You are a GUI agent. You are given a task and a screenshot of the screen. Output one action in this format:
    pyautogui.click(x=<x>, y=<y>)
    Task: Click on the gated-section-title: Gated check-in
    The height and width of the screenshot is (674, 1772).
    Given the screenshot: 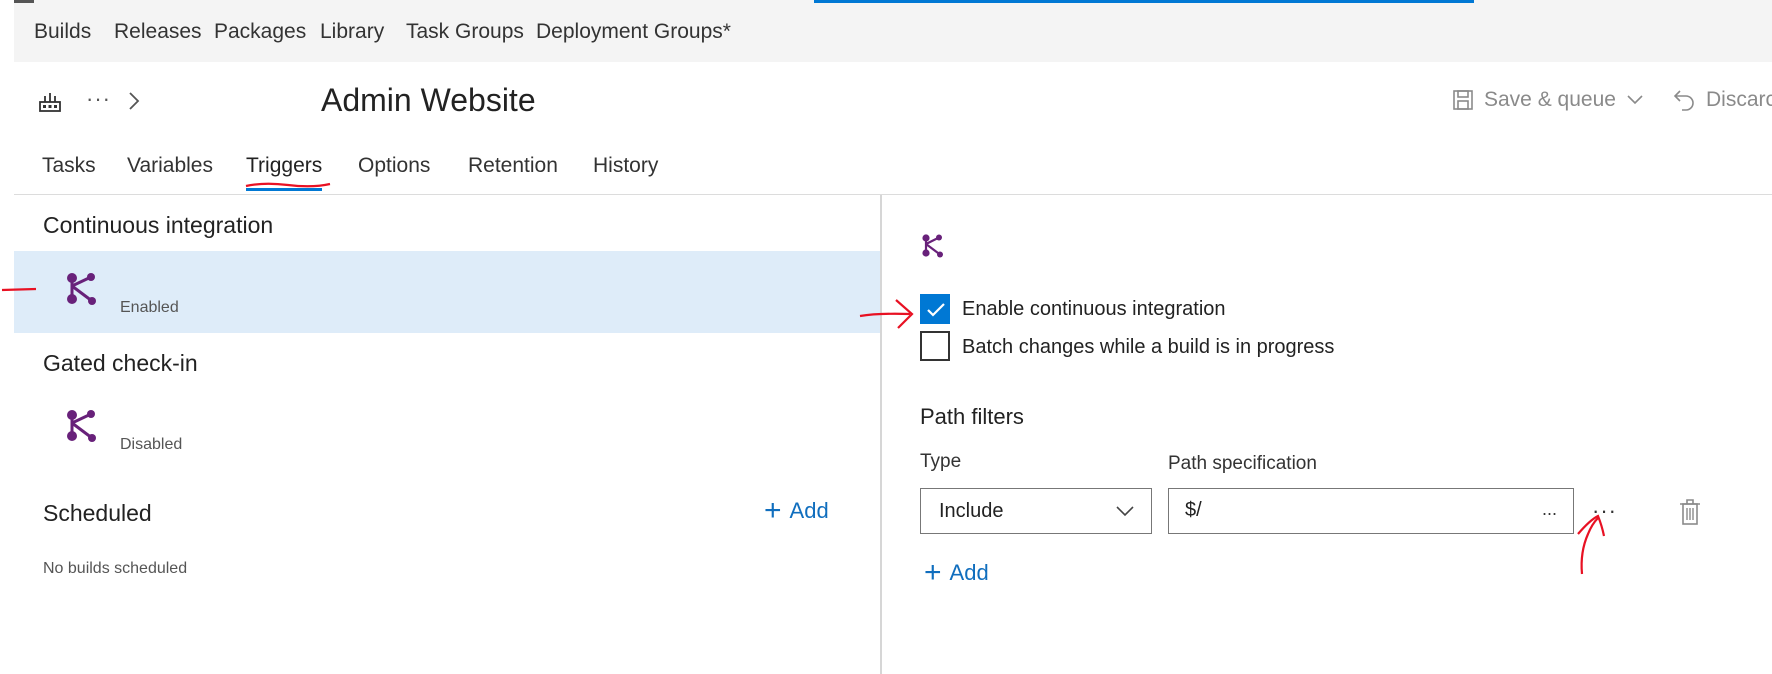 What is the action you would take?
    pyautogui.click(x=120, y=363)
    